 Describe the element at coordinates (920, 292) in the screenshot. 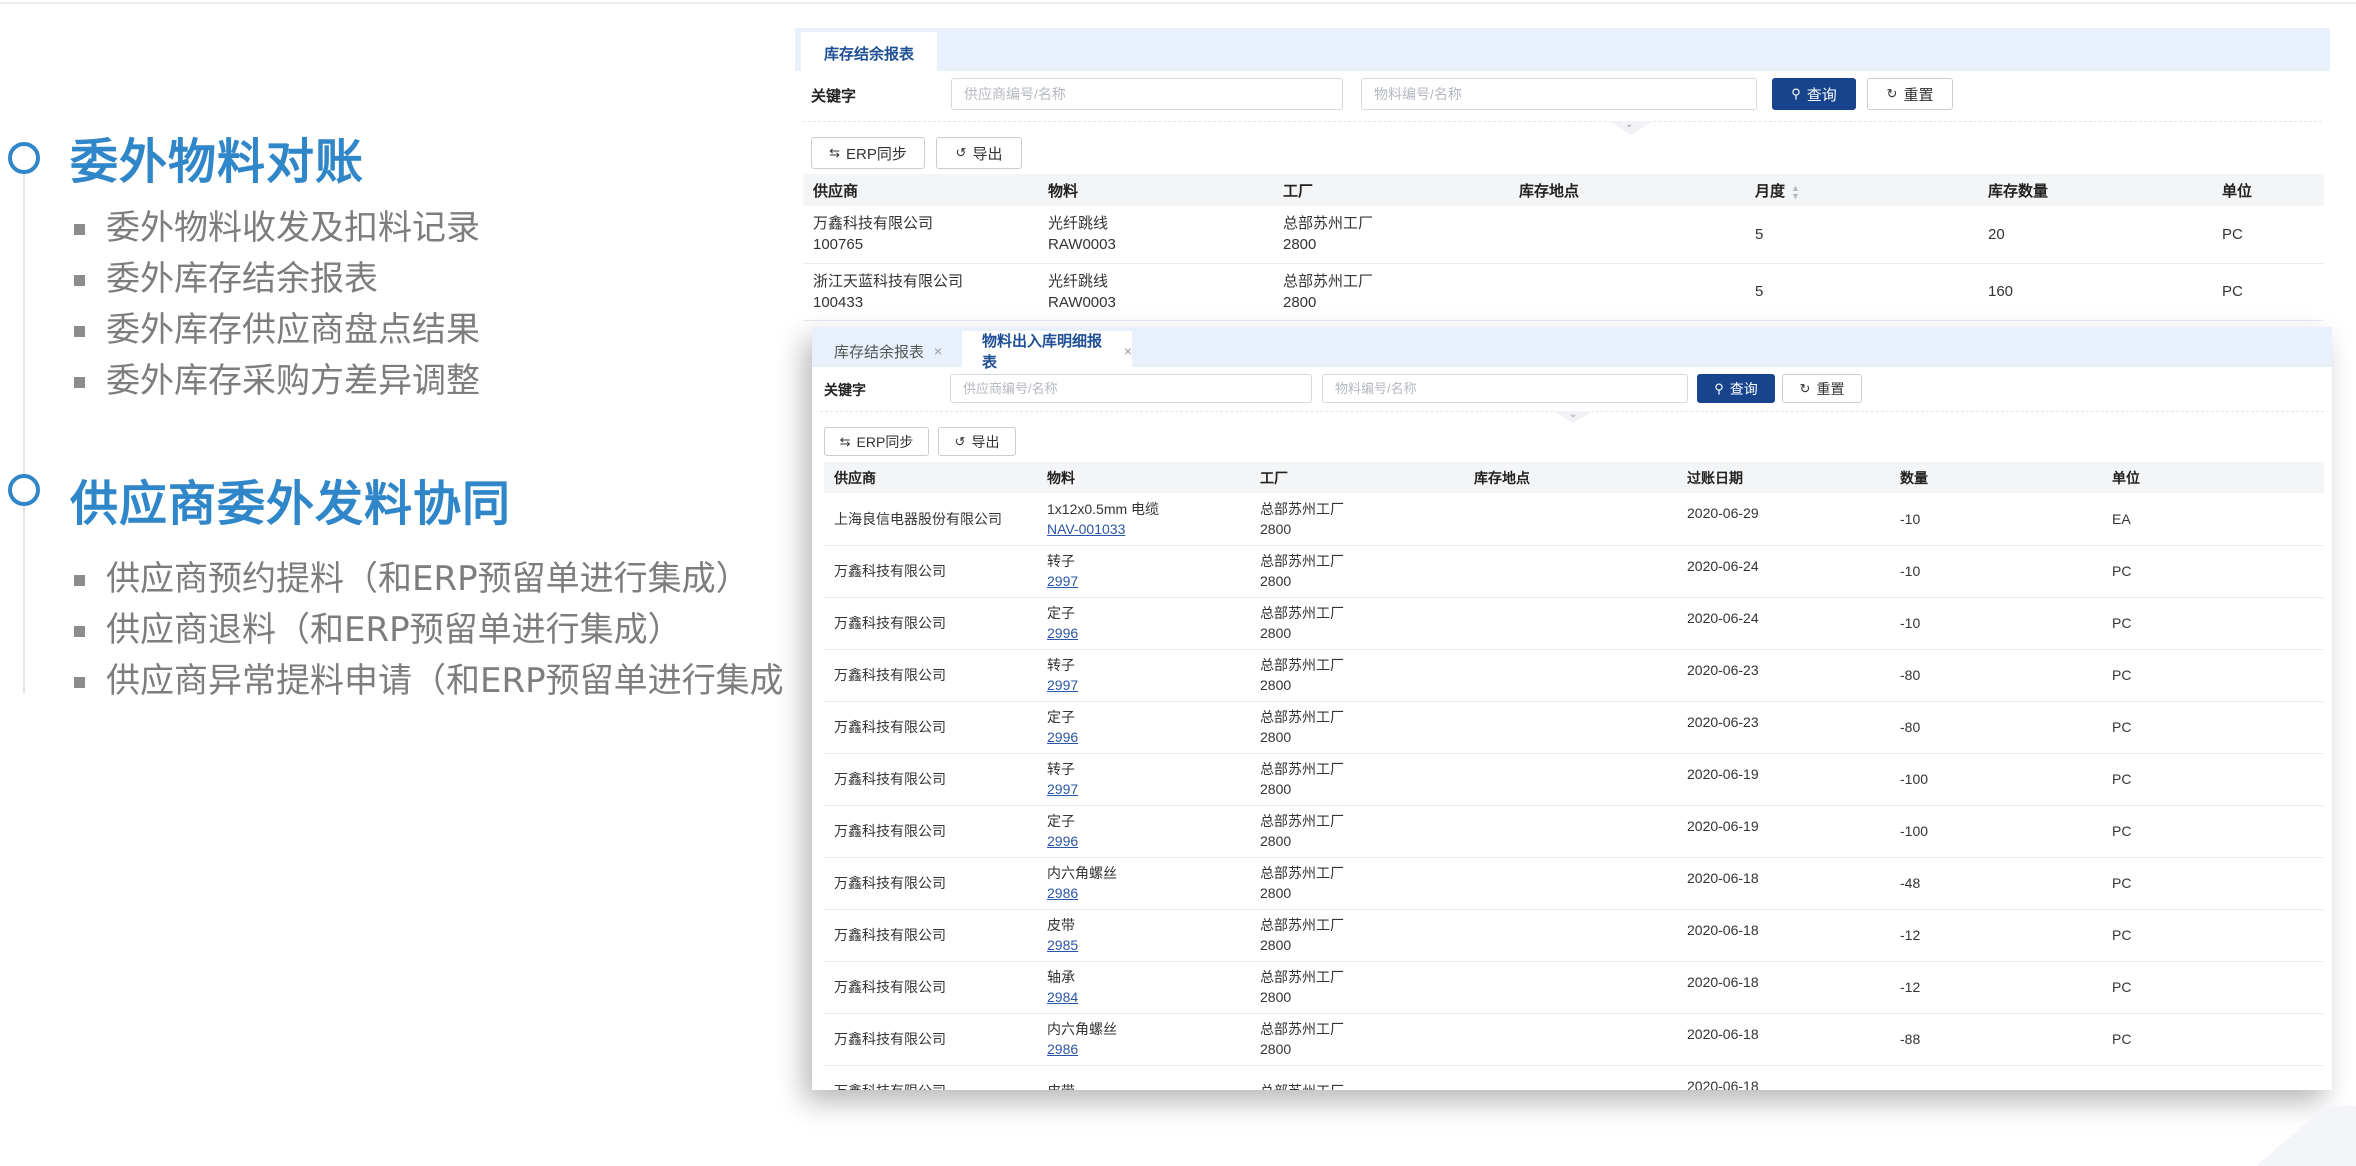

I see `supplier-cell: 浙江天蓝科技有限公司 100433` at that location.